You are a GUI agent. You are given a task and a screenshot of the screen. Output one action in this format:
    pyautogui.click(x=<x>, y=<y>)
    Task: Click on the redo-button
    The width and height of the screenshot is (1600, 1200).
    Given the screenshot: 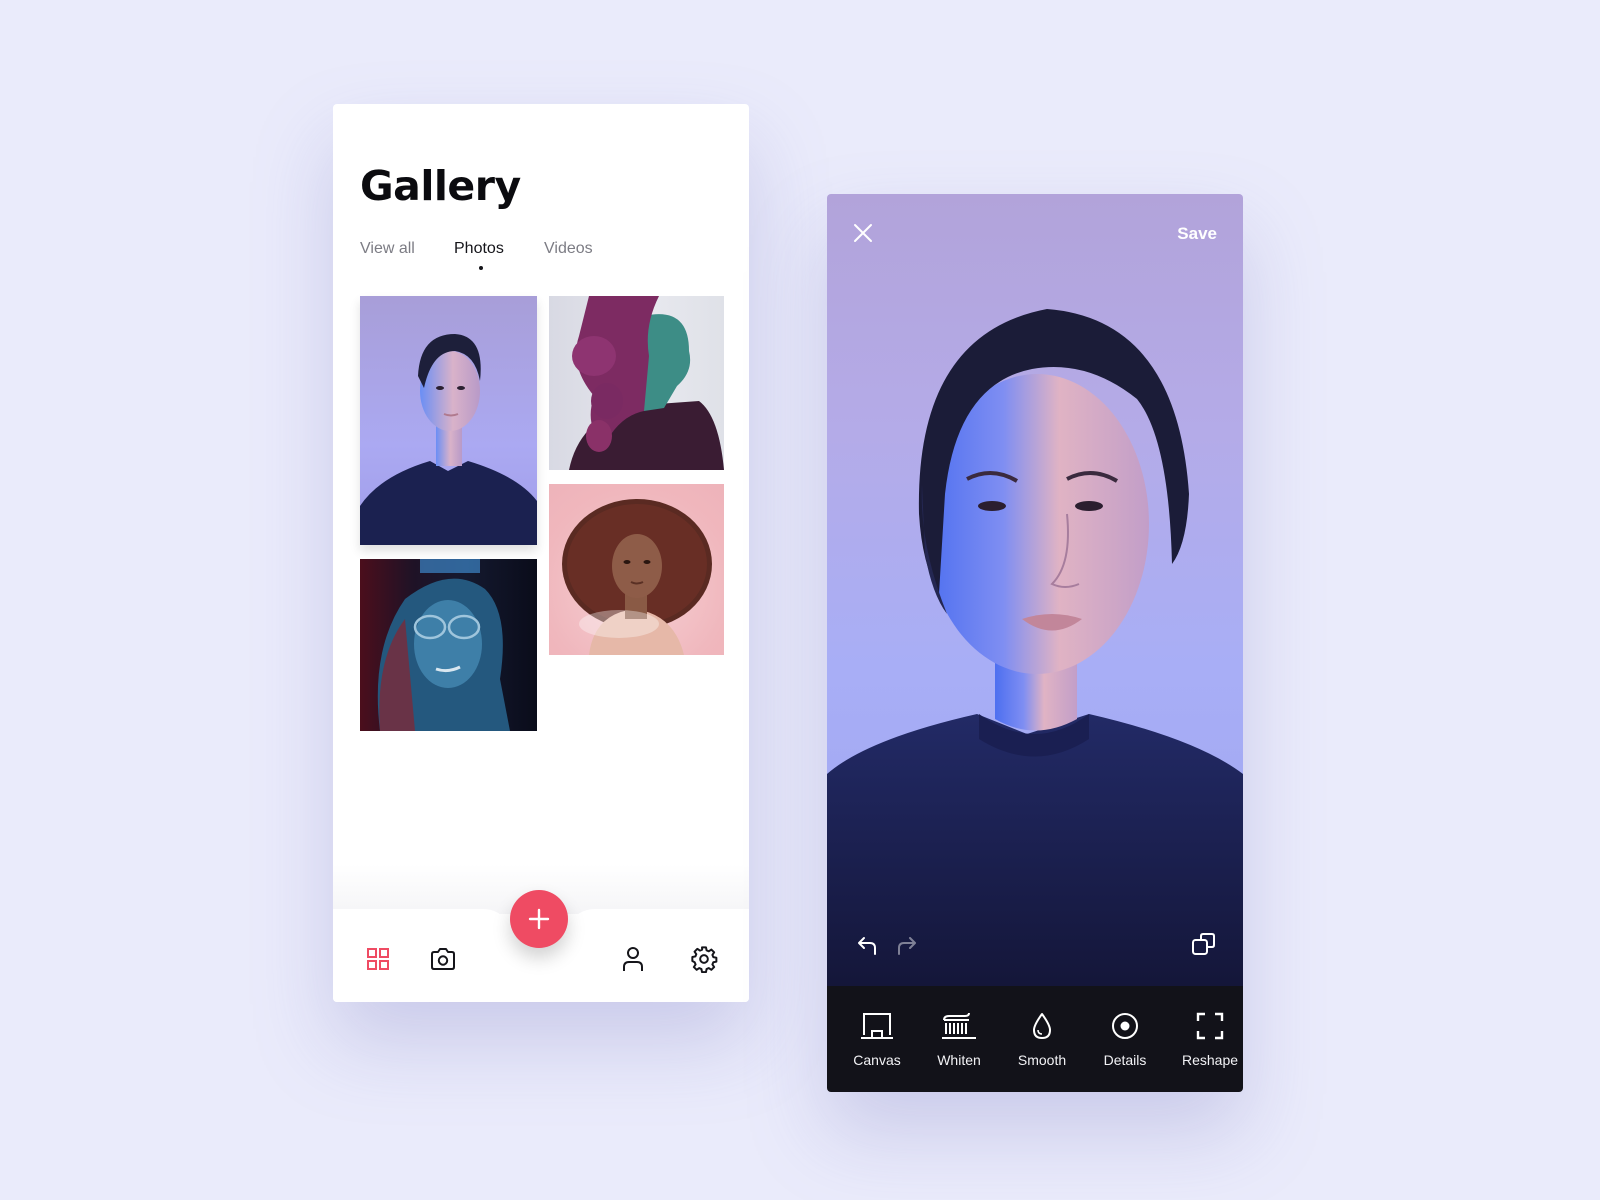 What is the action you would take?
    pyautogui.click(x=907, y=945)
    